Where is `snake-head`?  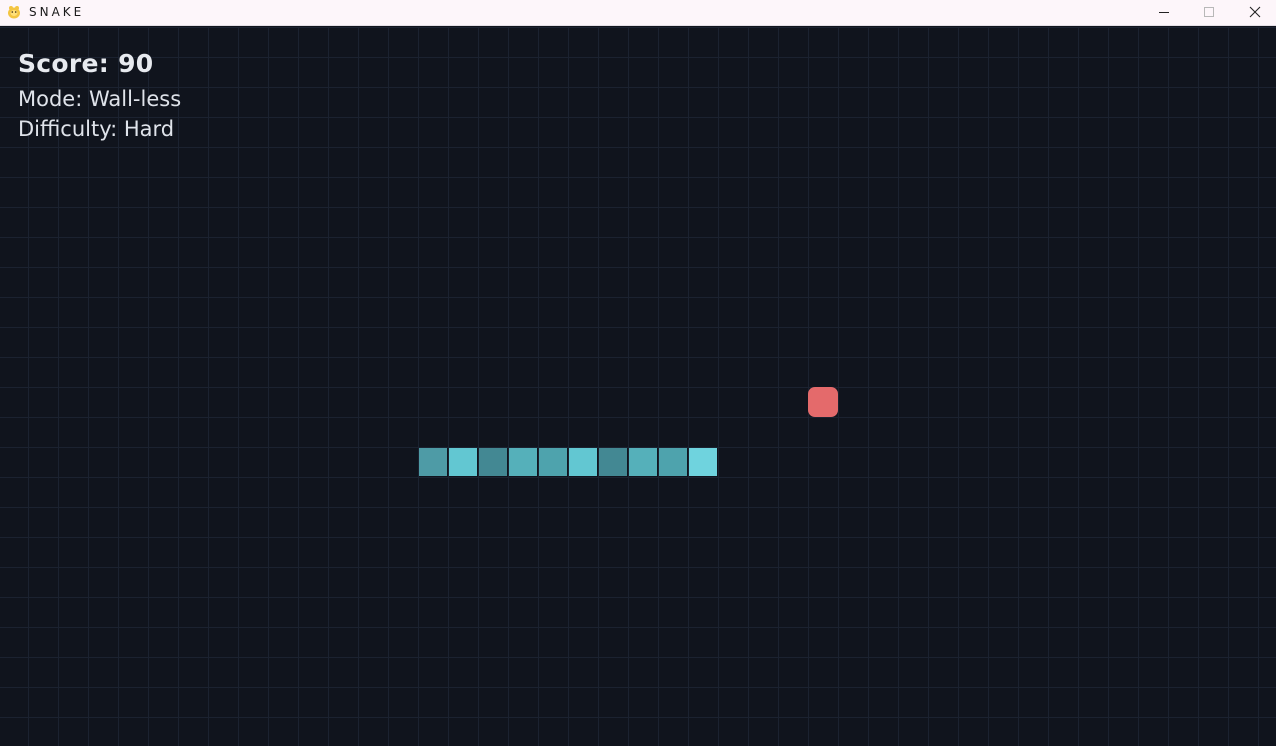 snake-head is located at coordinates (703, 462).